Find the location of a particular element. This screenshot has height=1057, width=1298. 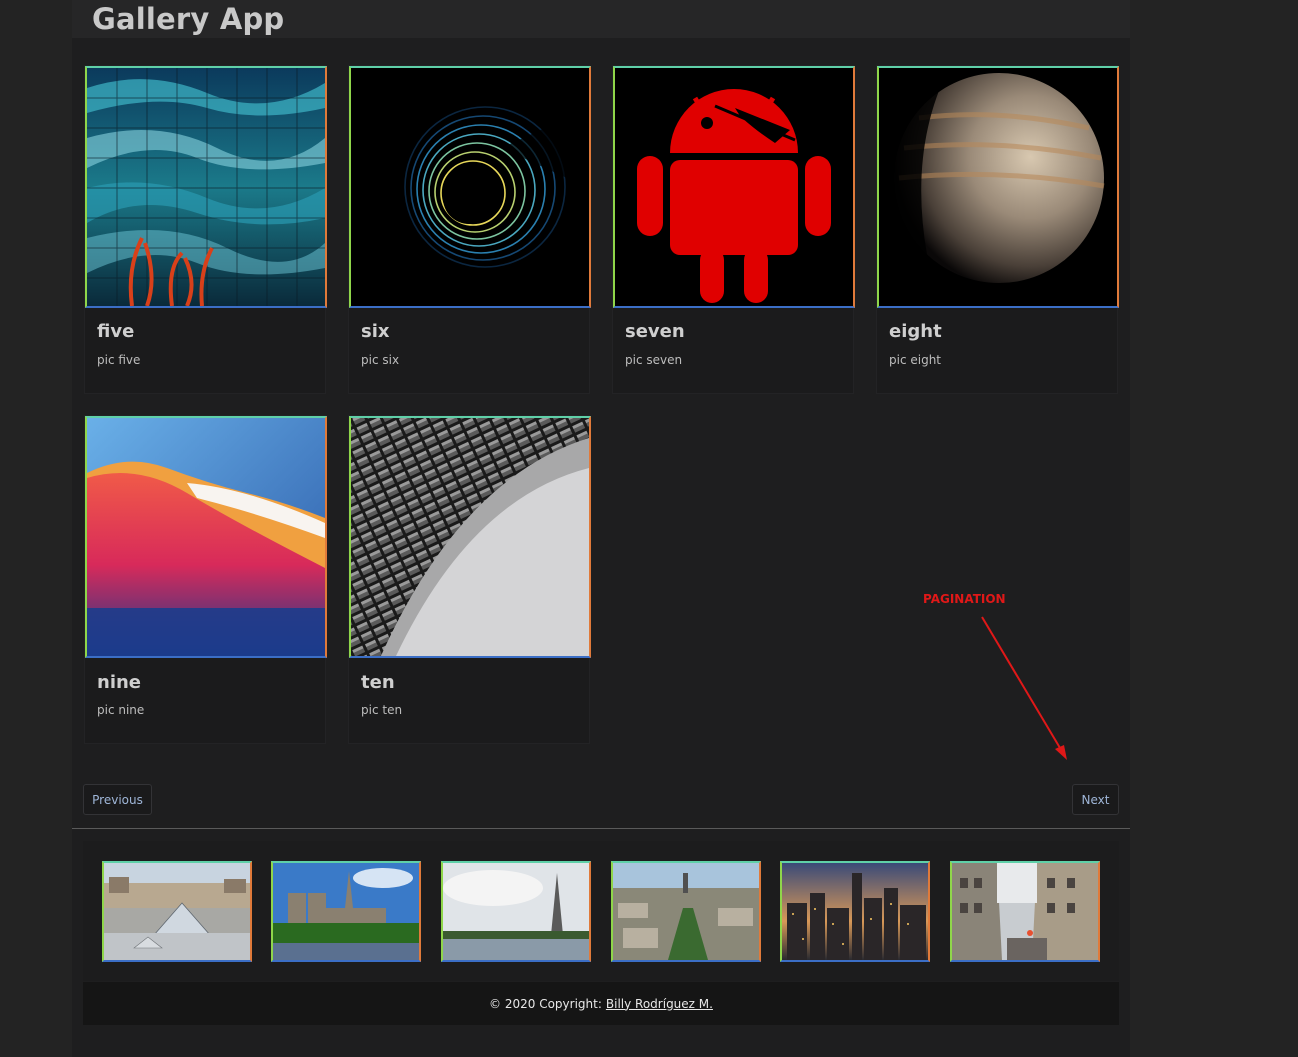

card-image-jupiter is located at coordinates (998, 187).